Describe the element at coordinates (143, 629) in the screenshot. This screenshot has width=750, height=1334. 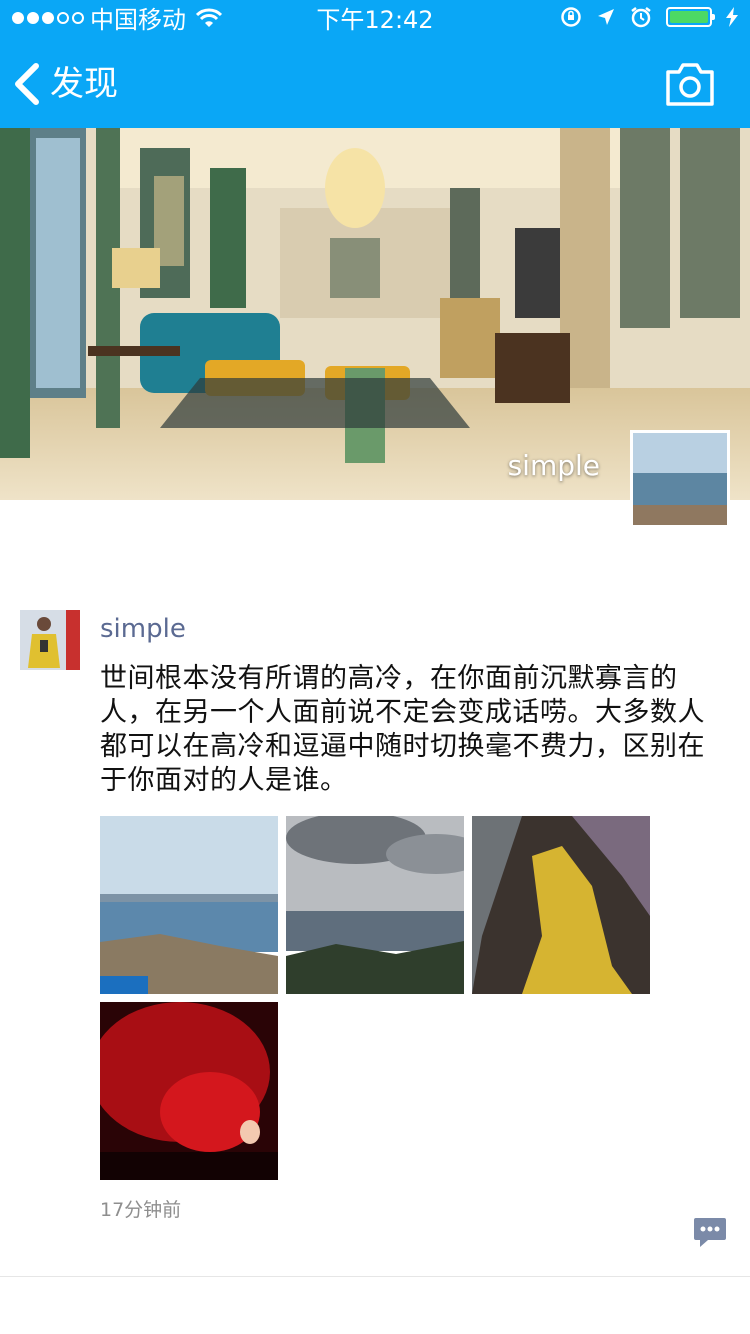
I see `post-username: simple` at that location.